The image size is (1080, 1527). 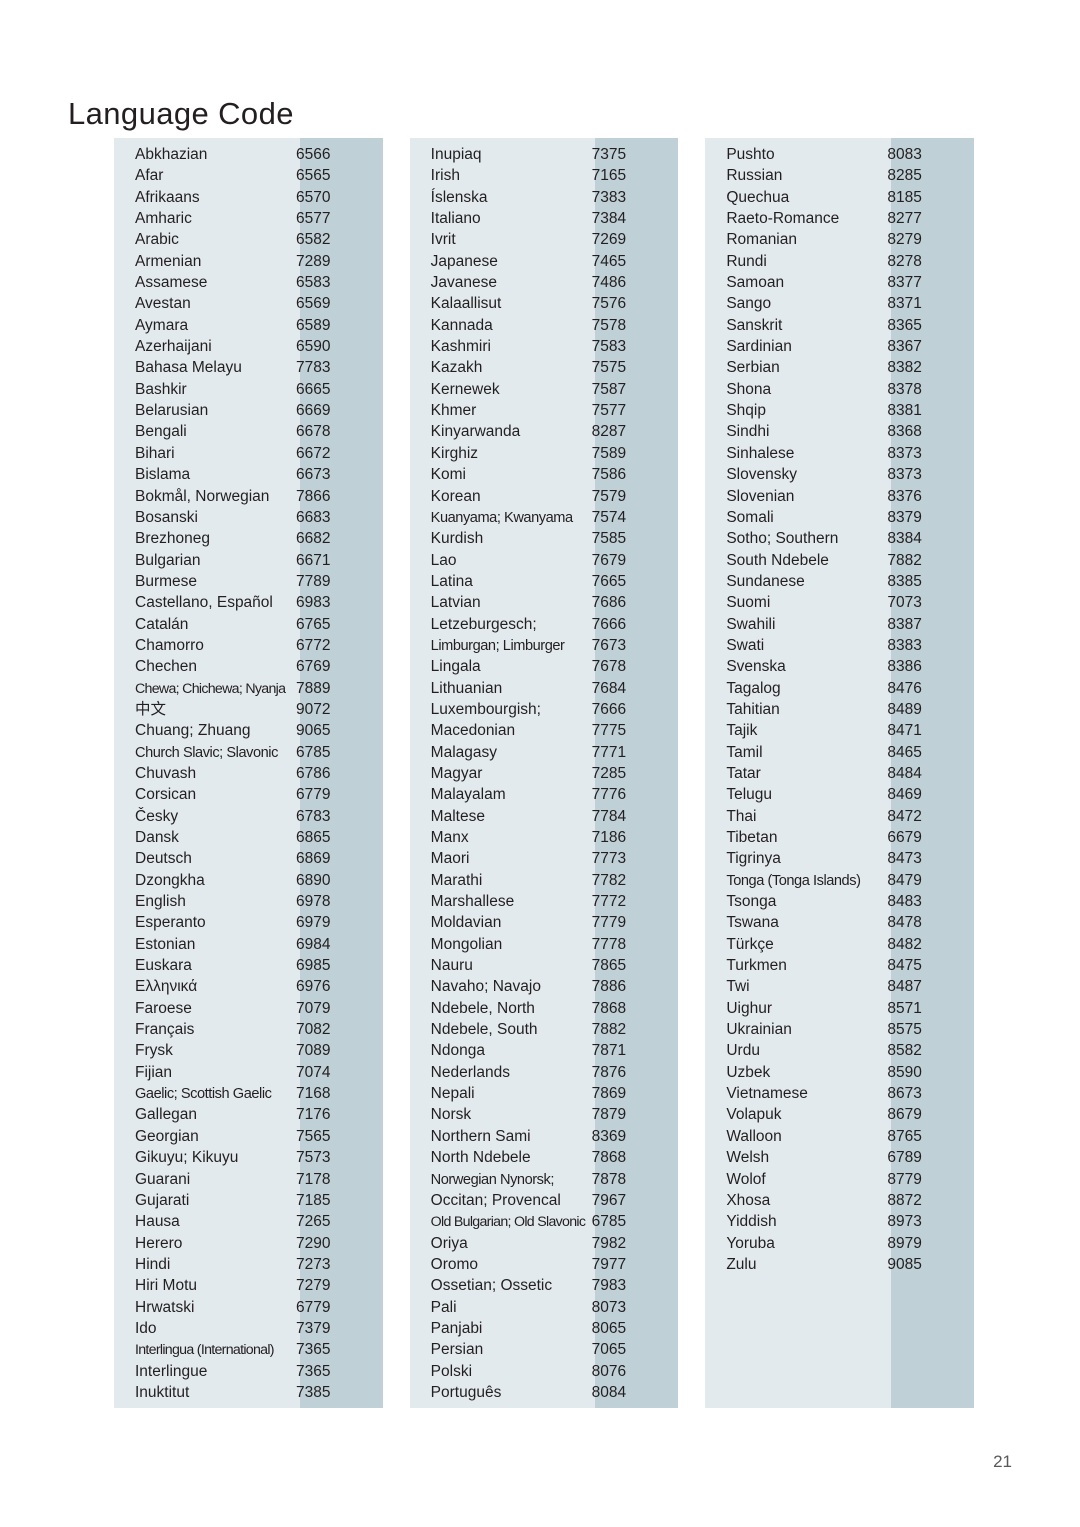 I want to click on language-code-row: Ossetian; Ossetic 7983, so click(x=544, y=1285).